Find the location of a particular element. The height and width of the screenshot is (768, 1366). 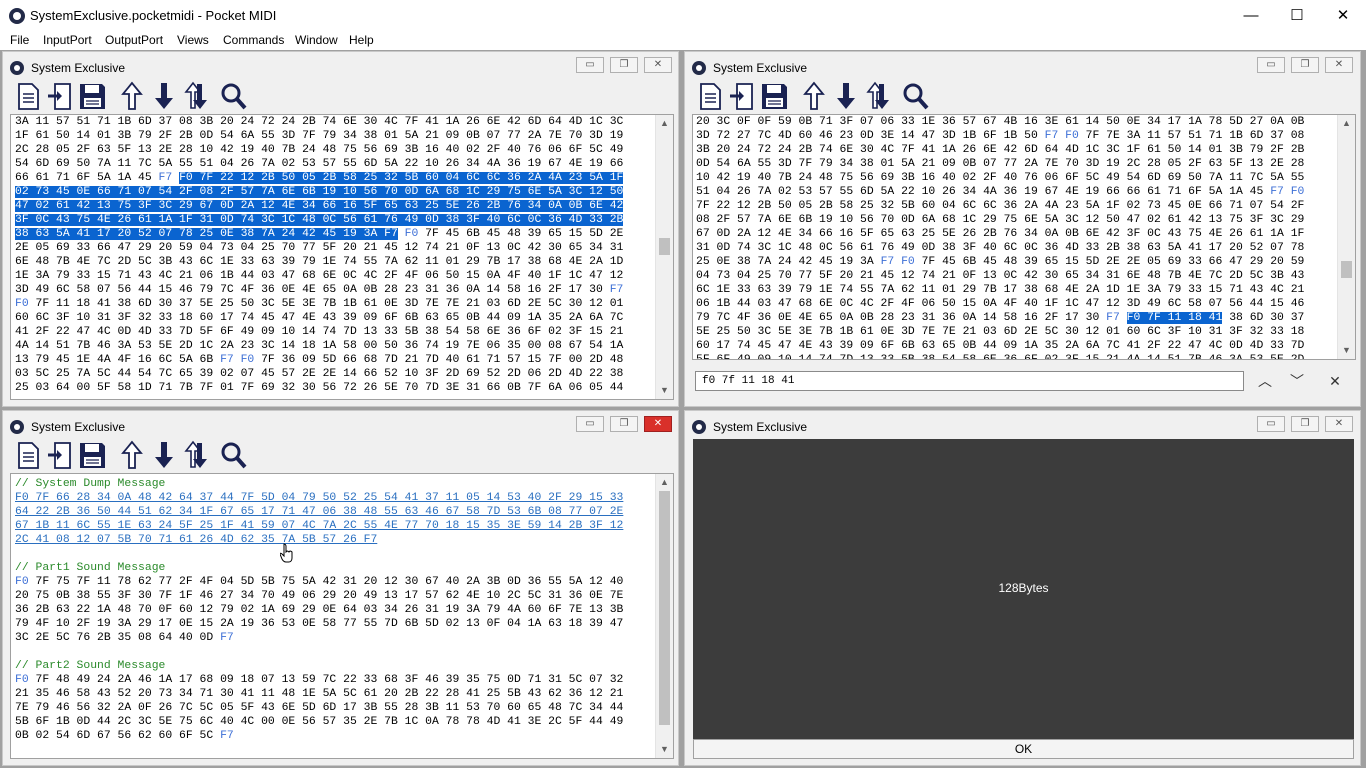

find-previous-button: ︿ is located at coordinates (1265, 381).